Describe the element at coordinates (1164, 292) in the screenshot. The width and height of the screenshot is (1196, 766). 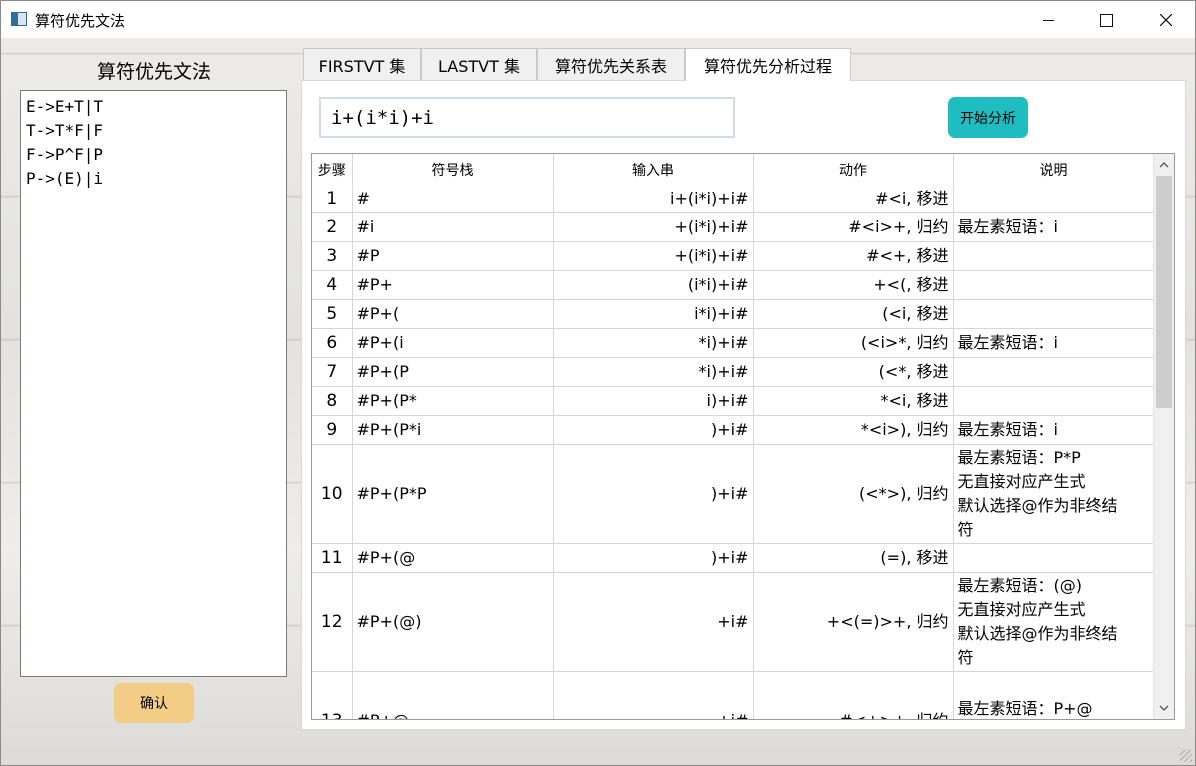
I see `scrollbar-thumb` at that location.